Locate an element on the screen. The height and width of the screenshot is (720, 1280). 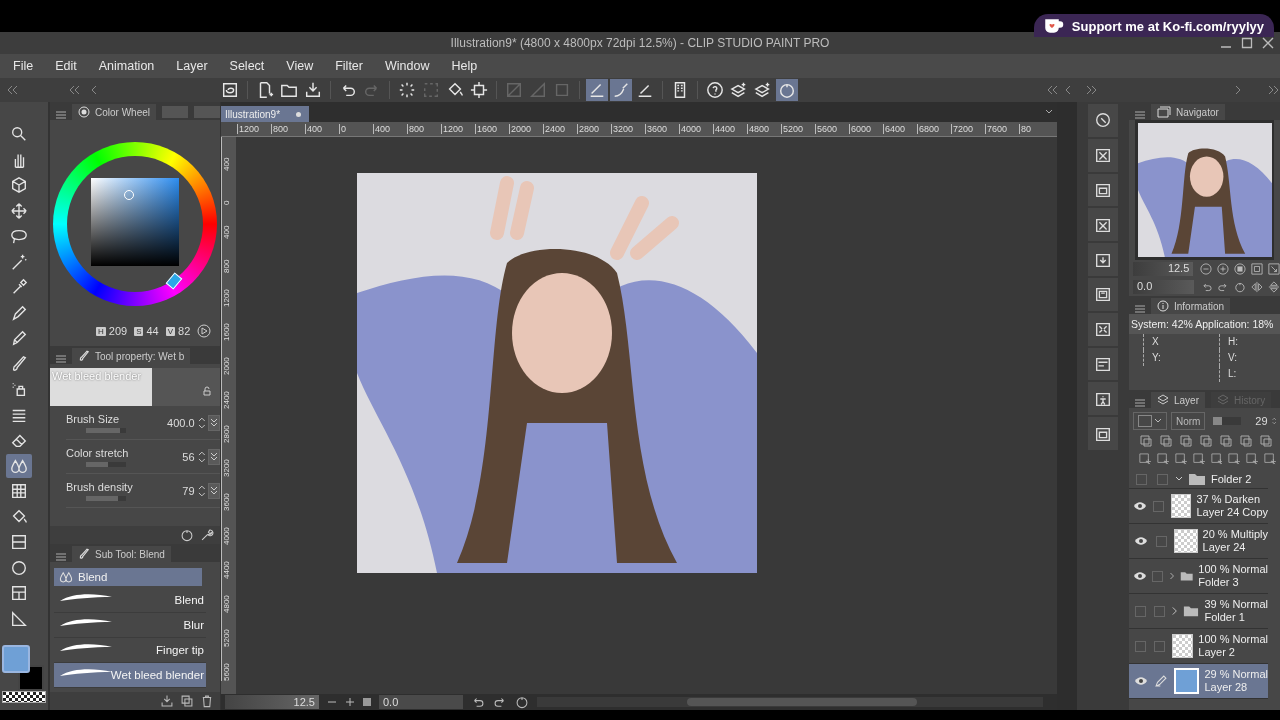
plus-icon is located at coordinates (350, 702).